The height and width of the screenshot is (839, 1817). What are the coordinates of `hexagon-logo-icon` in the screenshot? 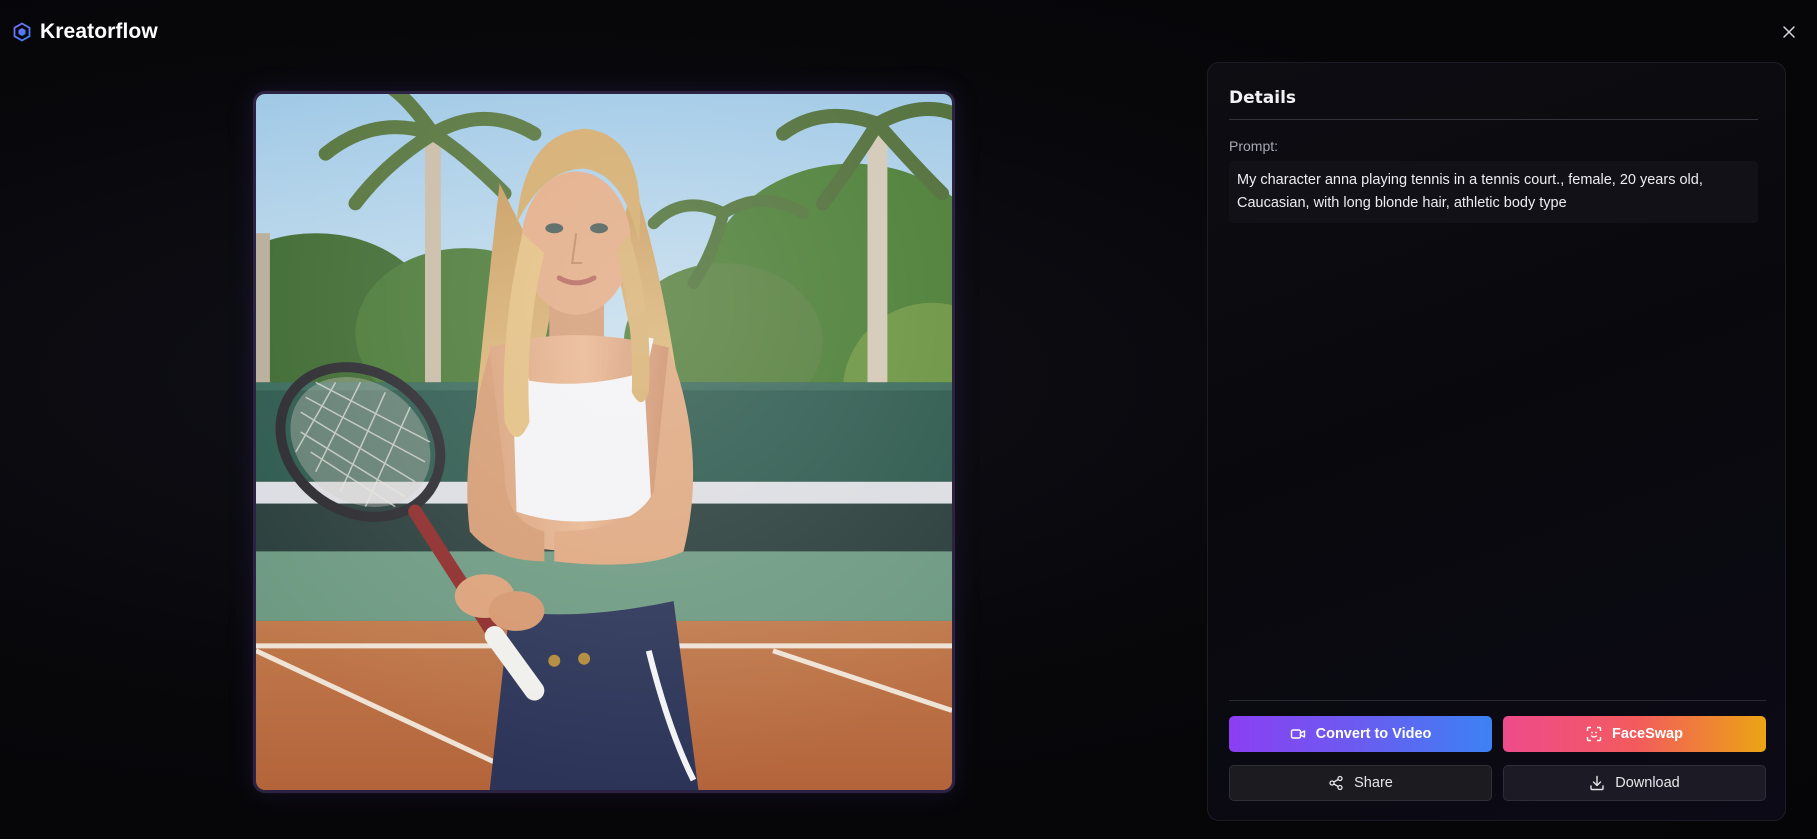 It's located at (22, 32).